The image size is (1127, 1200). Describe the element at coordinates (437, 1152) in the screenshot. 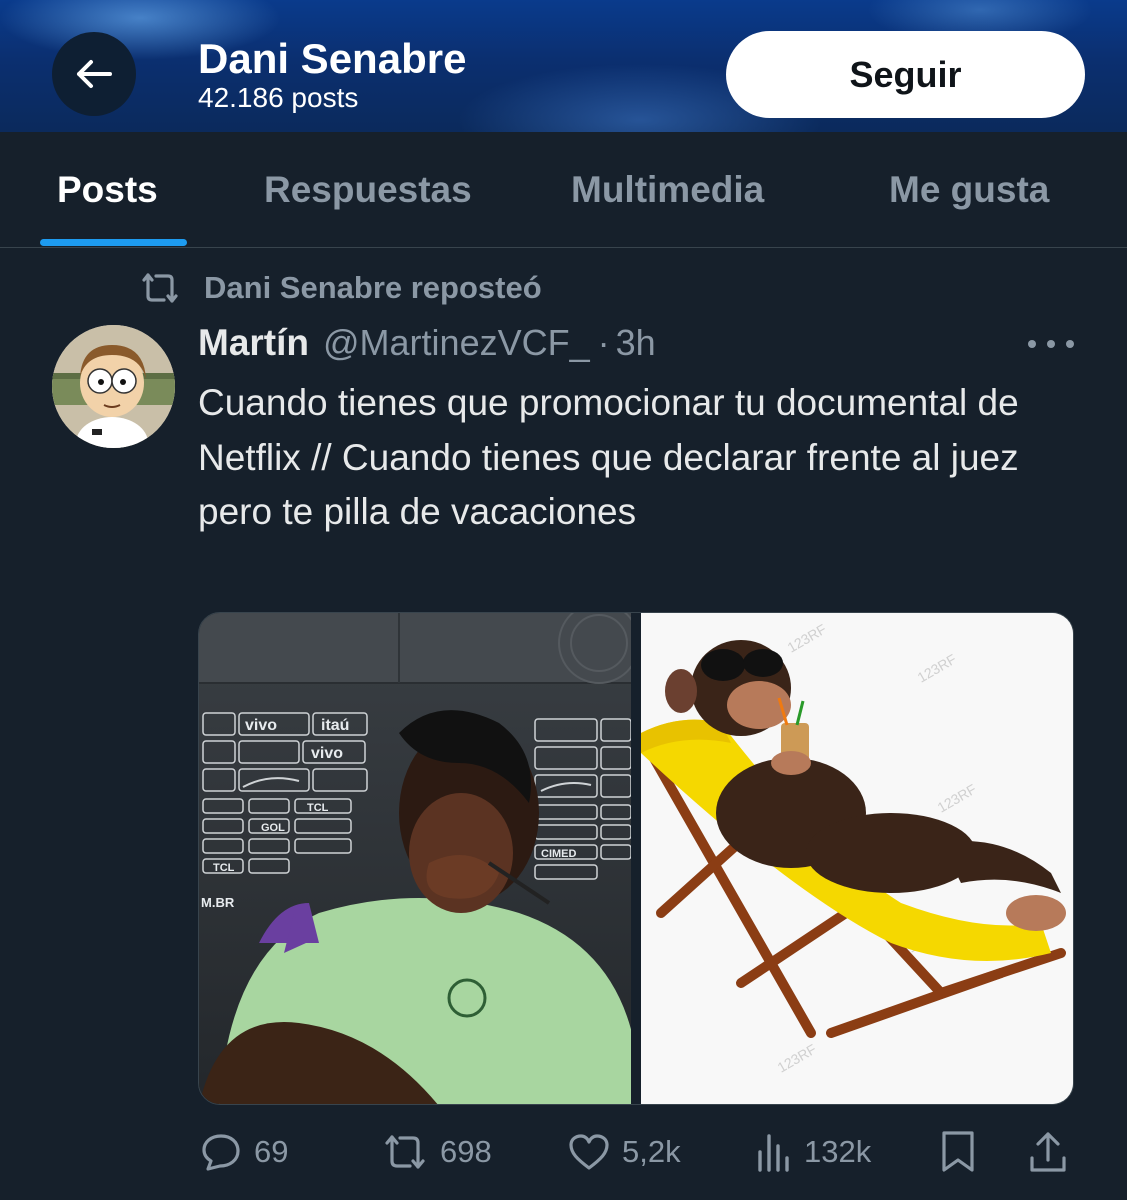

I see `repost-button: 698` at that location.